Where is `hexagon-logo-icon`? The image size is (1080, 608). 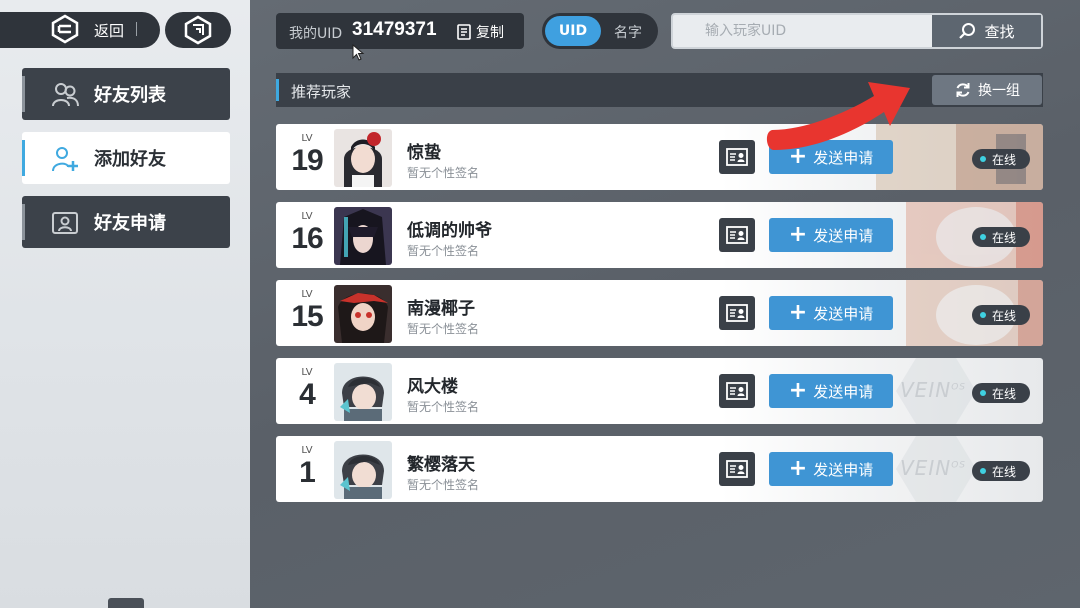 hexagon-logo-icon is located at coordinates (198, 30).